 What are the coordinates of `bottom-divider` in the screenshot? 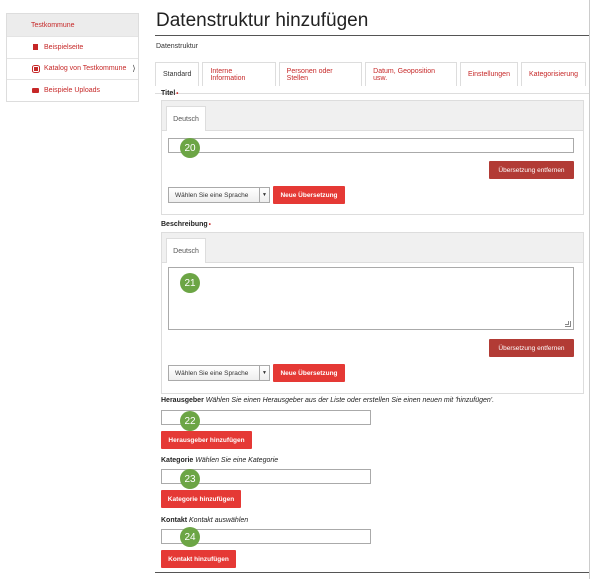 It's located at (372, 572).